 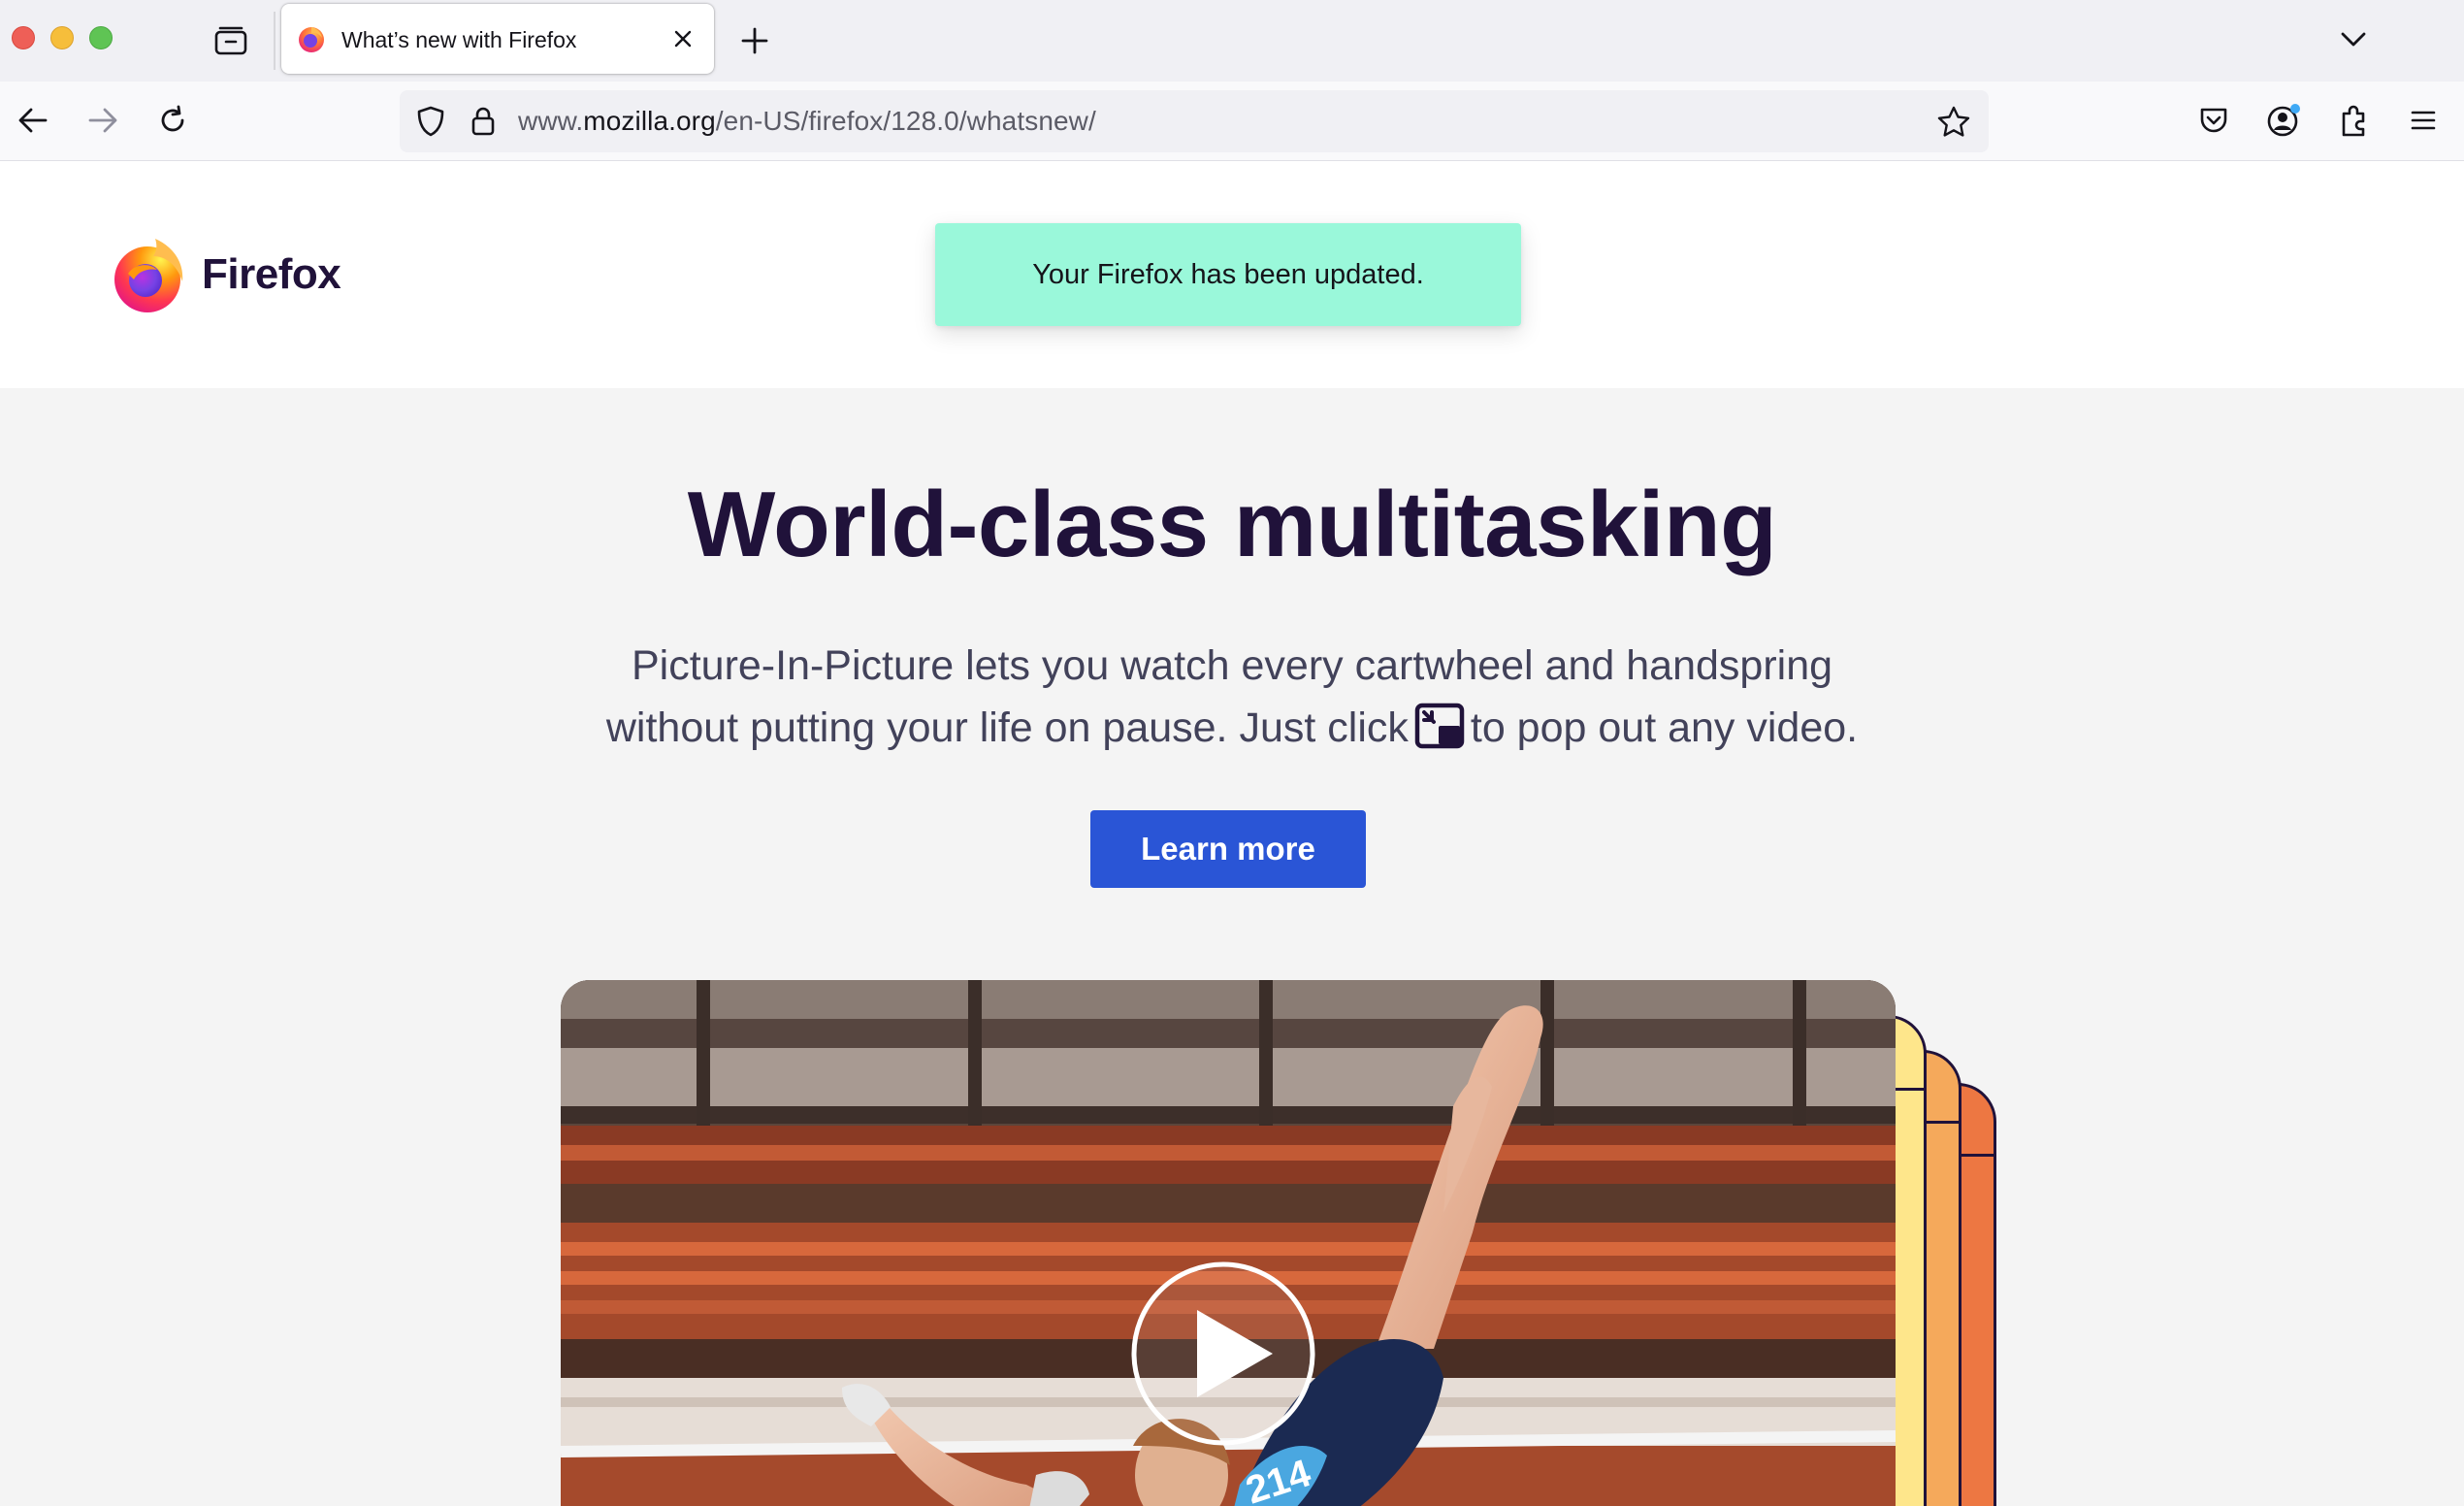 I want to click on lock-icon, so click(x=483, y=121).